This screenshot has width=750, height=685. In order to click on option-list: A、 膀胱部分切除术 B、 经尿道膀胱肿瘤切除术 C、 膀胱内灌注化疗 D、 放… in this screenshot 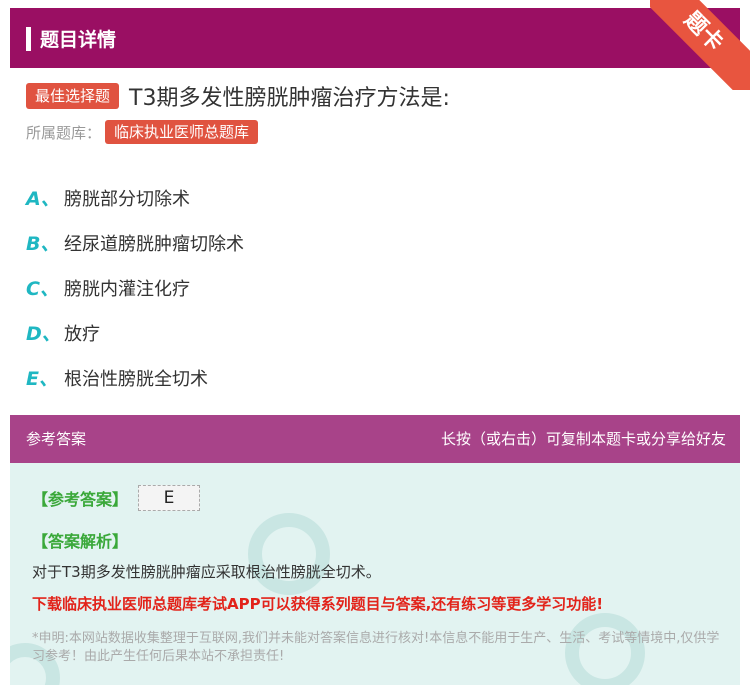, I will do `click(135, 287)`.